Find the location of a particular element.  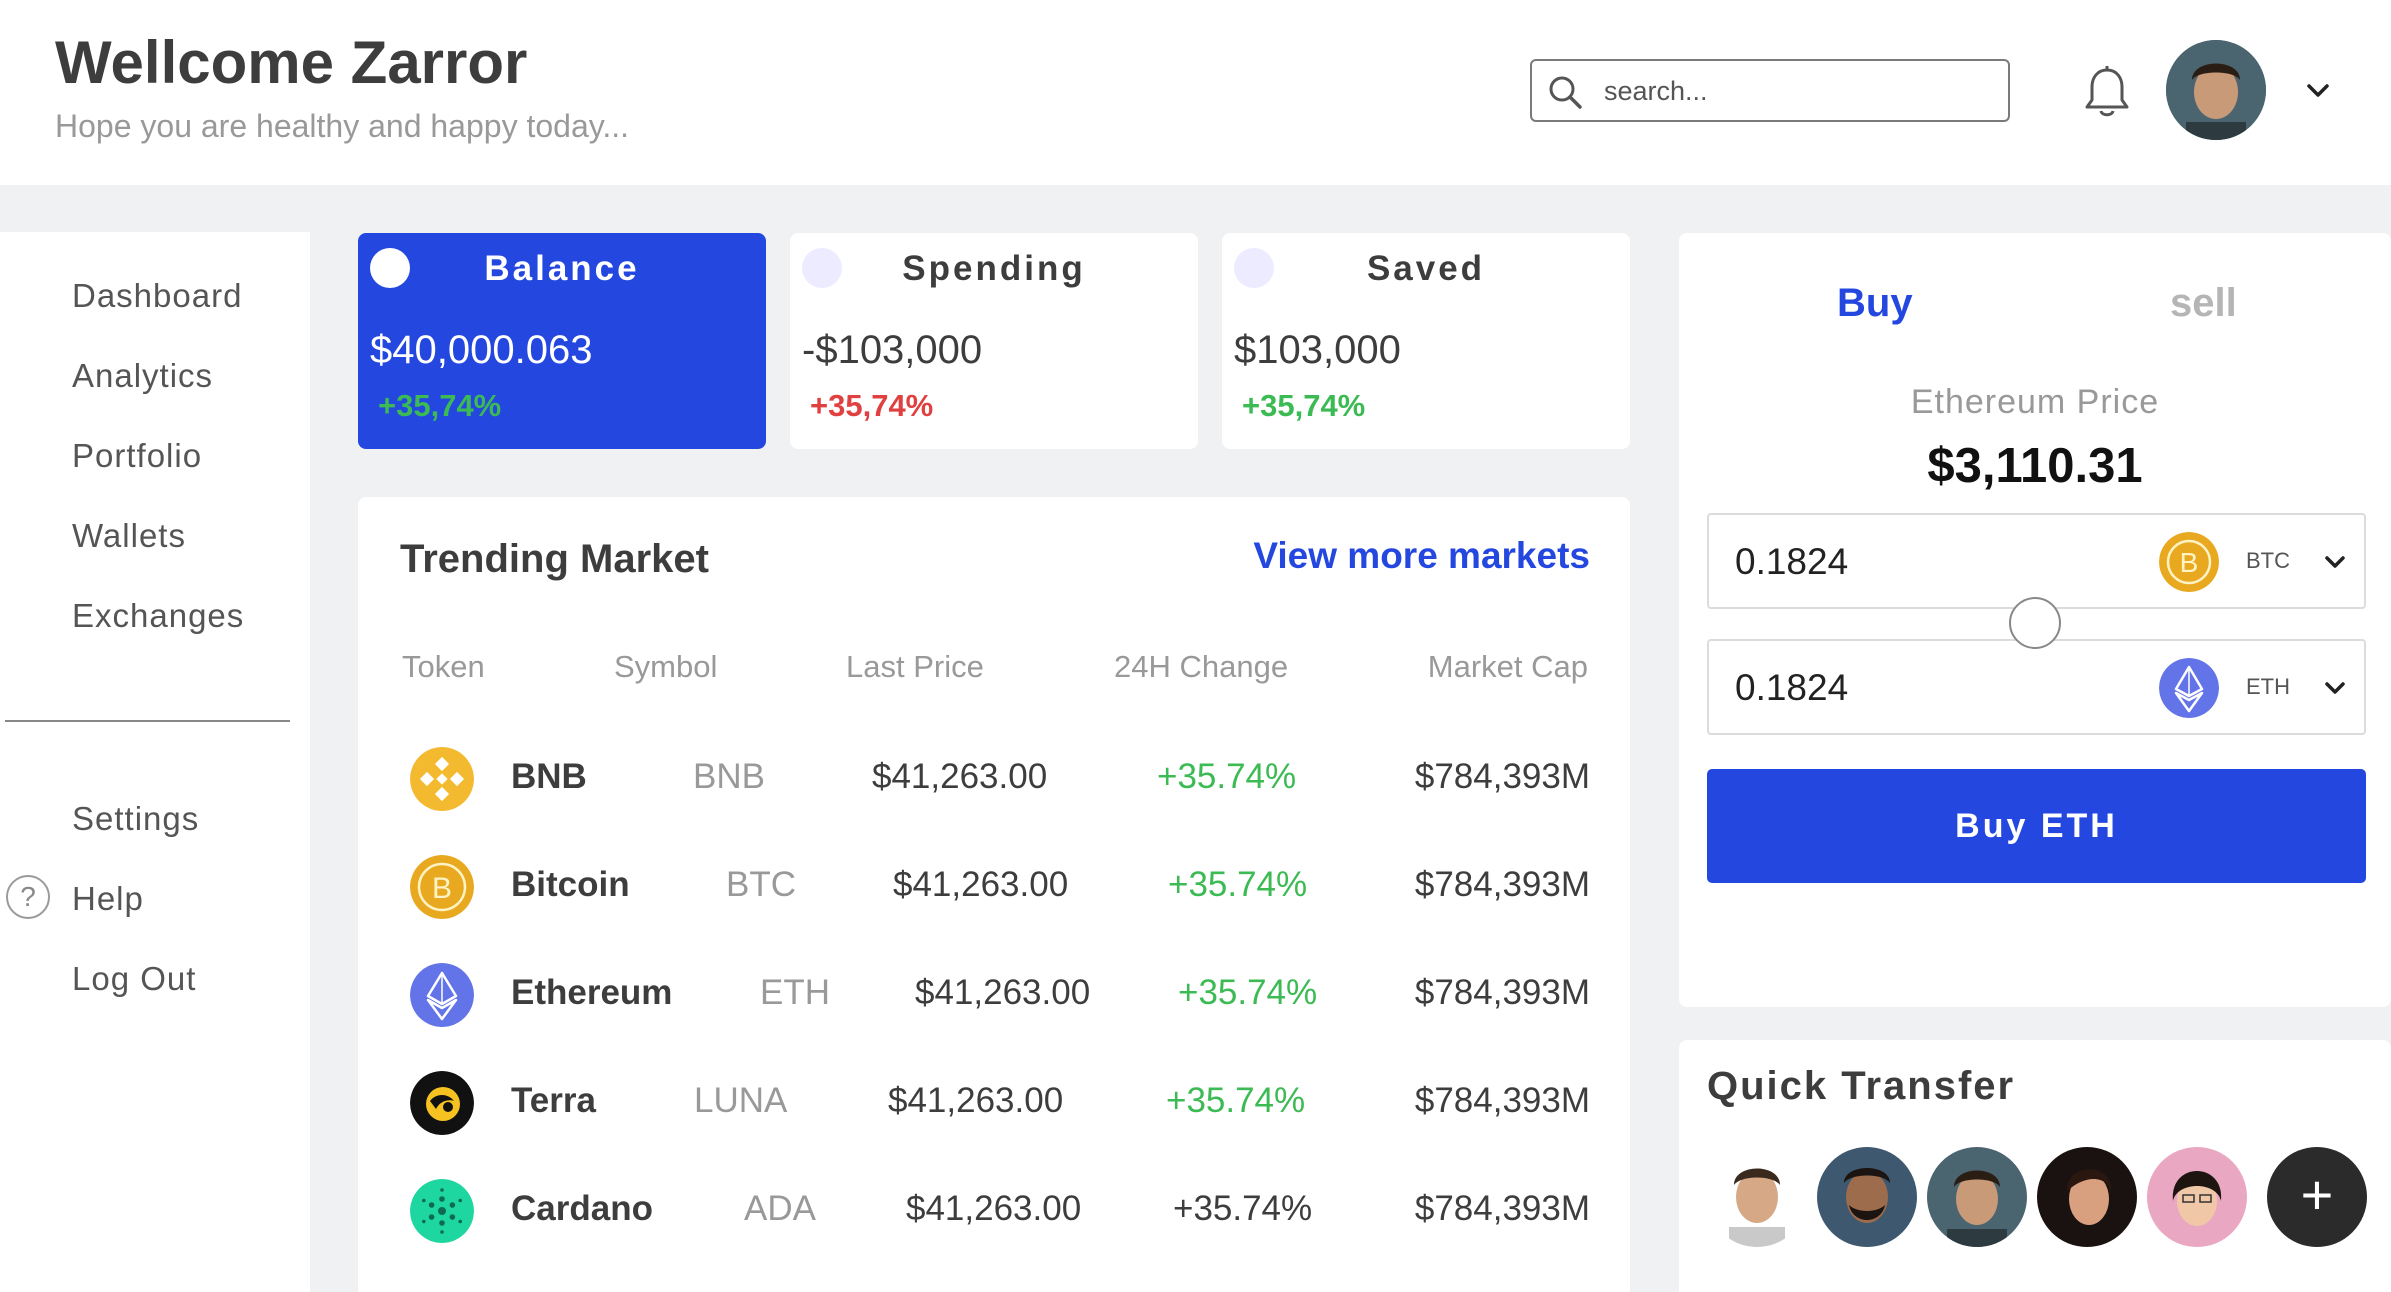

column-header-last-price: Last Price is located at coordinates (915, 666).